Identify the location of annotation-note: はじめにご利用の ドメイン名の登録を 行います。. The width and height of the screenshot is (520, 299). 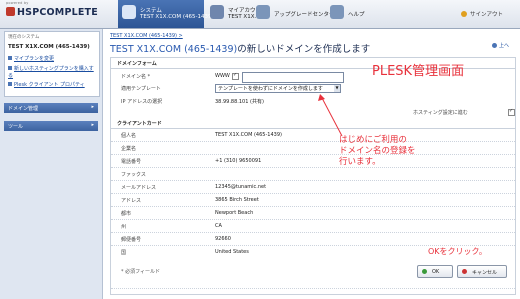
(377, 151).